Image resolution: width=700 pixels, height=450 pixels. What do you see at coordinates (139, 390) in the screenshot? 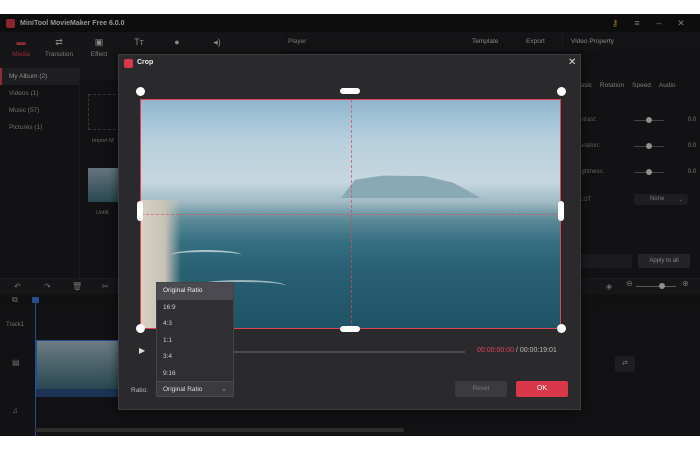
I see `ratio-label: Ratio:` at bounding box center [139, 390].